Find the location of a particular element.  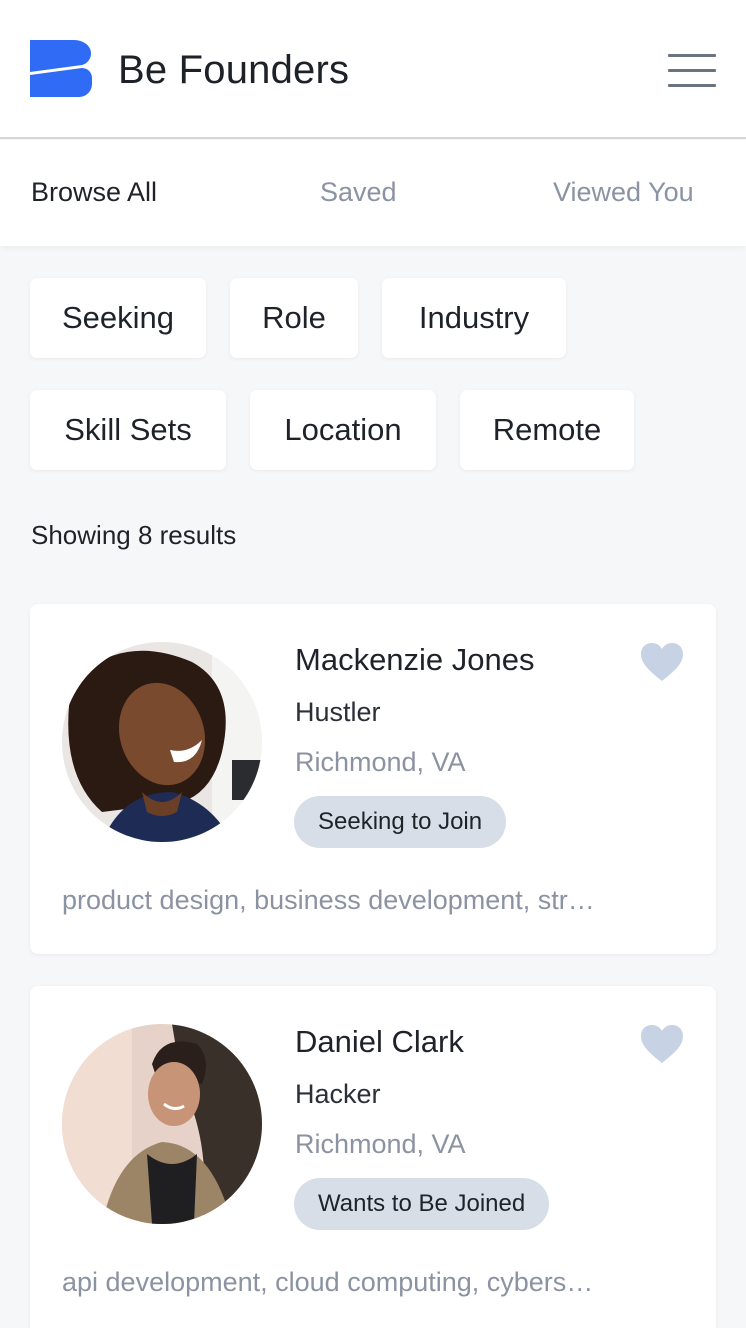

brand-name: Be Founders is located at coordinates (233, 70).